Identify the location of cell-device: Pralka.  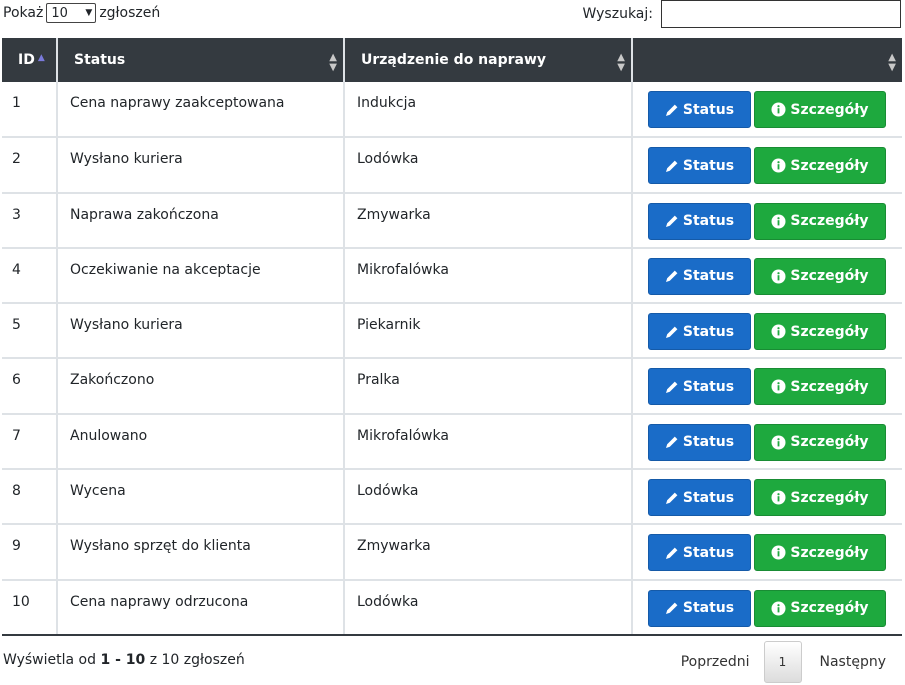
(488, 386).